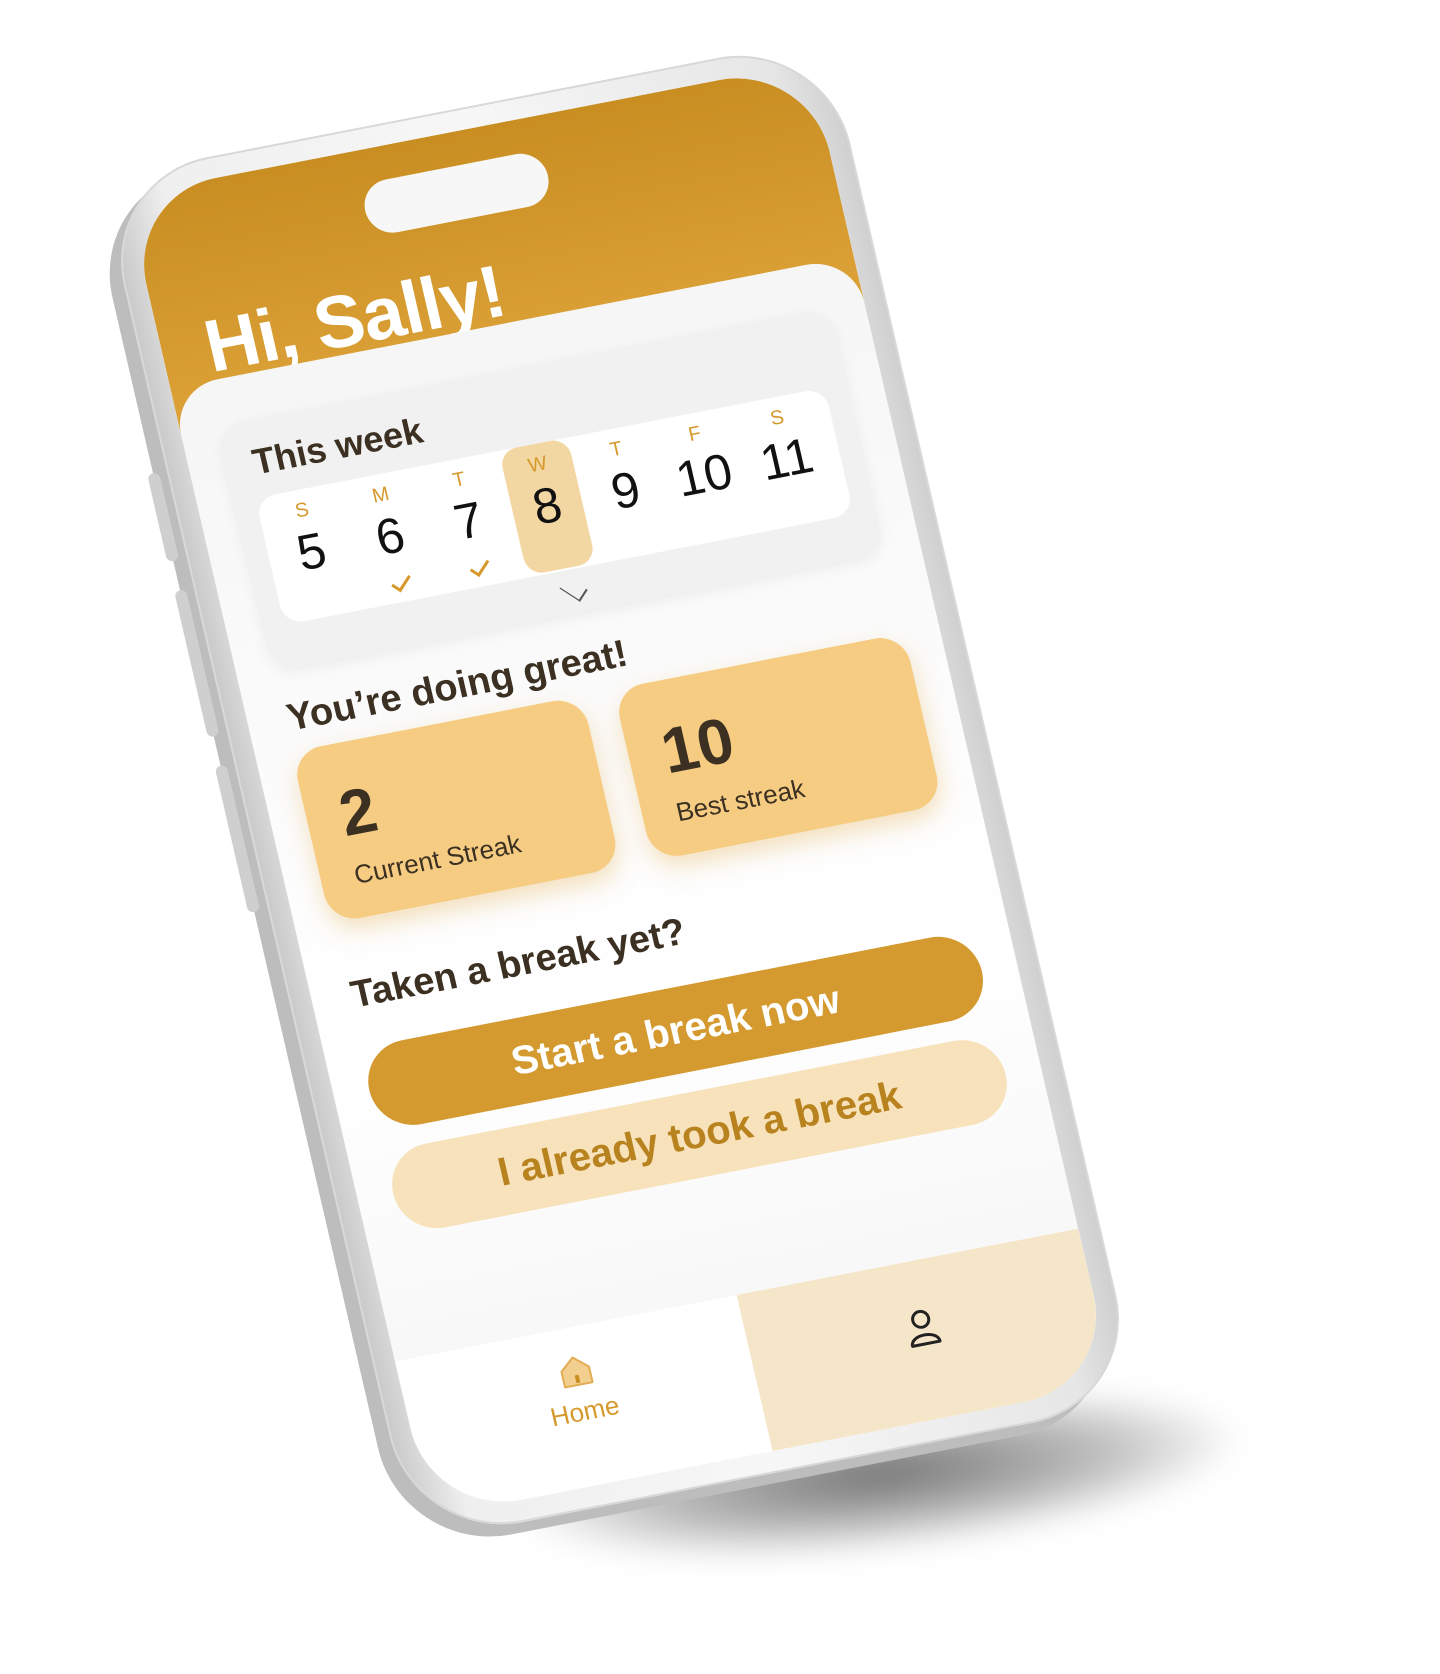 The height and width of the screenshot is (1674, 1440). What do you see at coordinates (311, 551) in the screenshot?
I see `day-number: 5` at bounding box center [311, 551].